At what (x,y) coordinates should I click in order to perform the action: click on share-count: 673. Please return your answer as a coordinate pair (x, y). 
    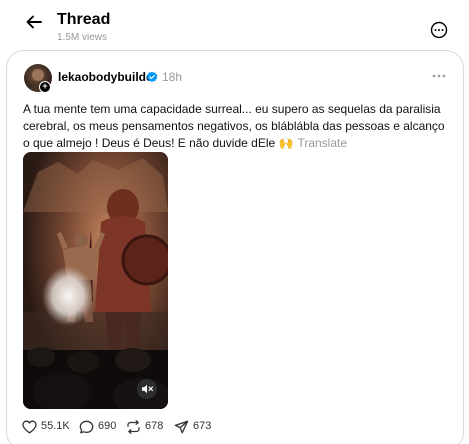
    Looking at the image, I should click on (202, 426).